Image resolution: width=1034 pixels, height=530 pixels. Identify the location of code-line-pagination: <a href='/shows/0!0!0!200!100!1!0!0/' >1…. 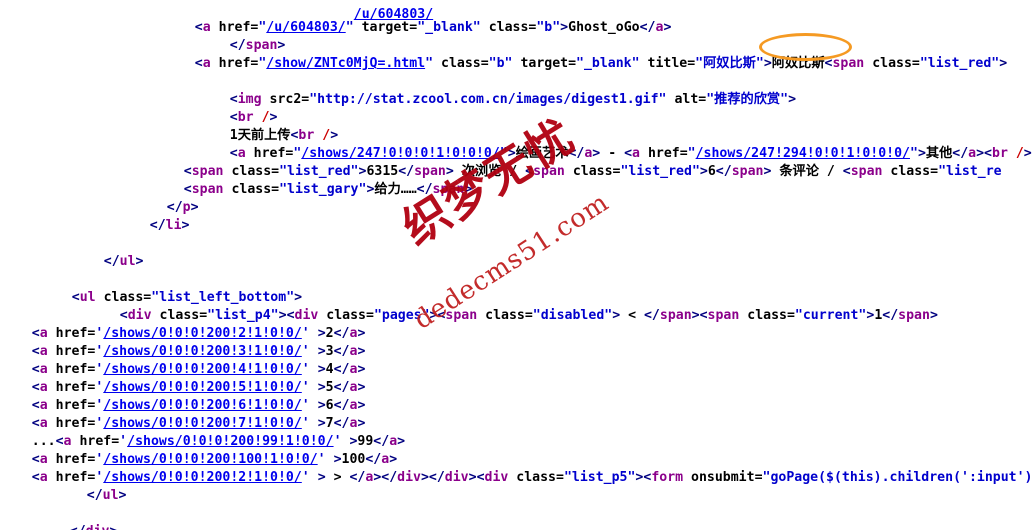
(214, 460).